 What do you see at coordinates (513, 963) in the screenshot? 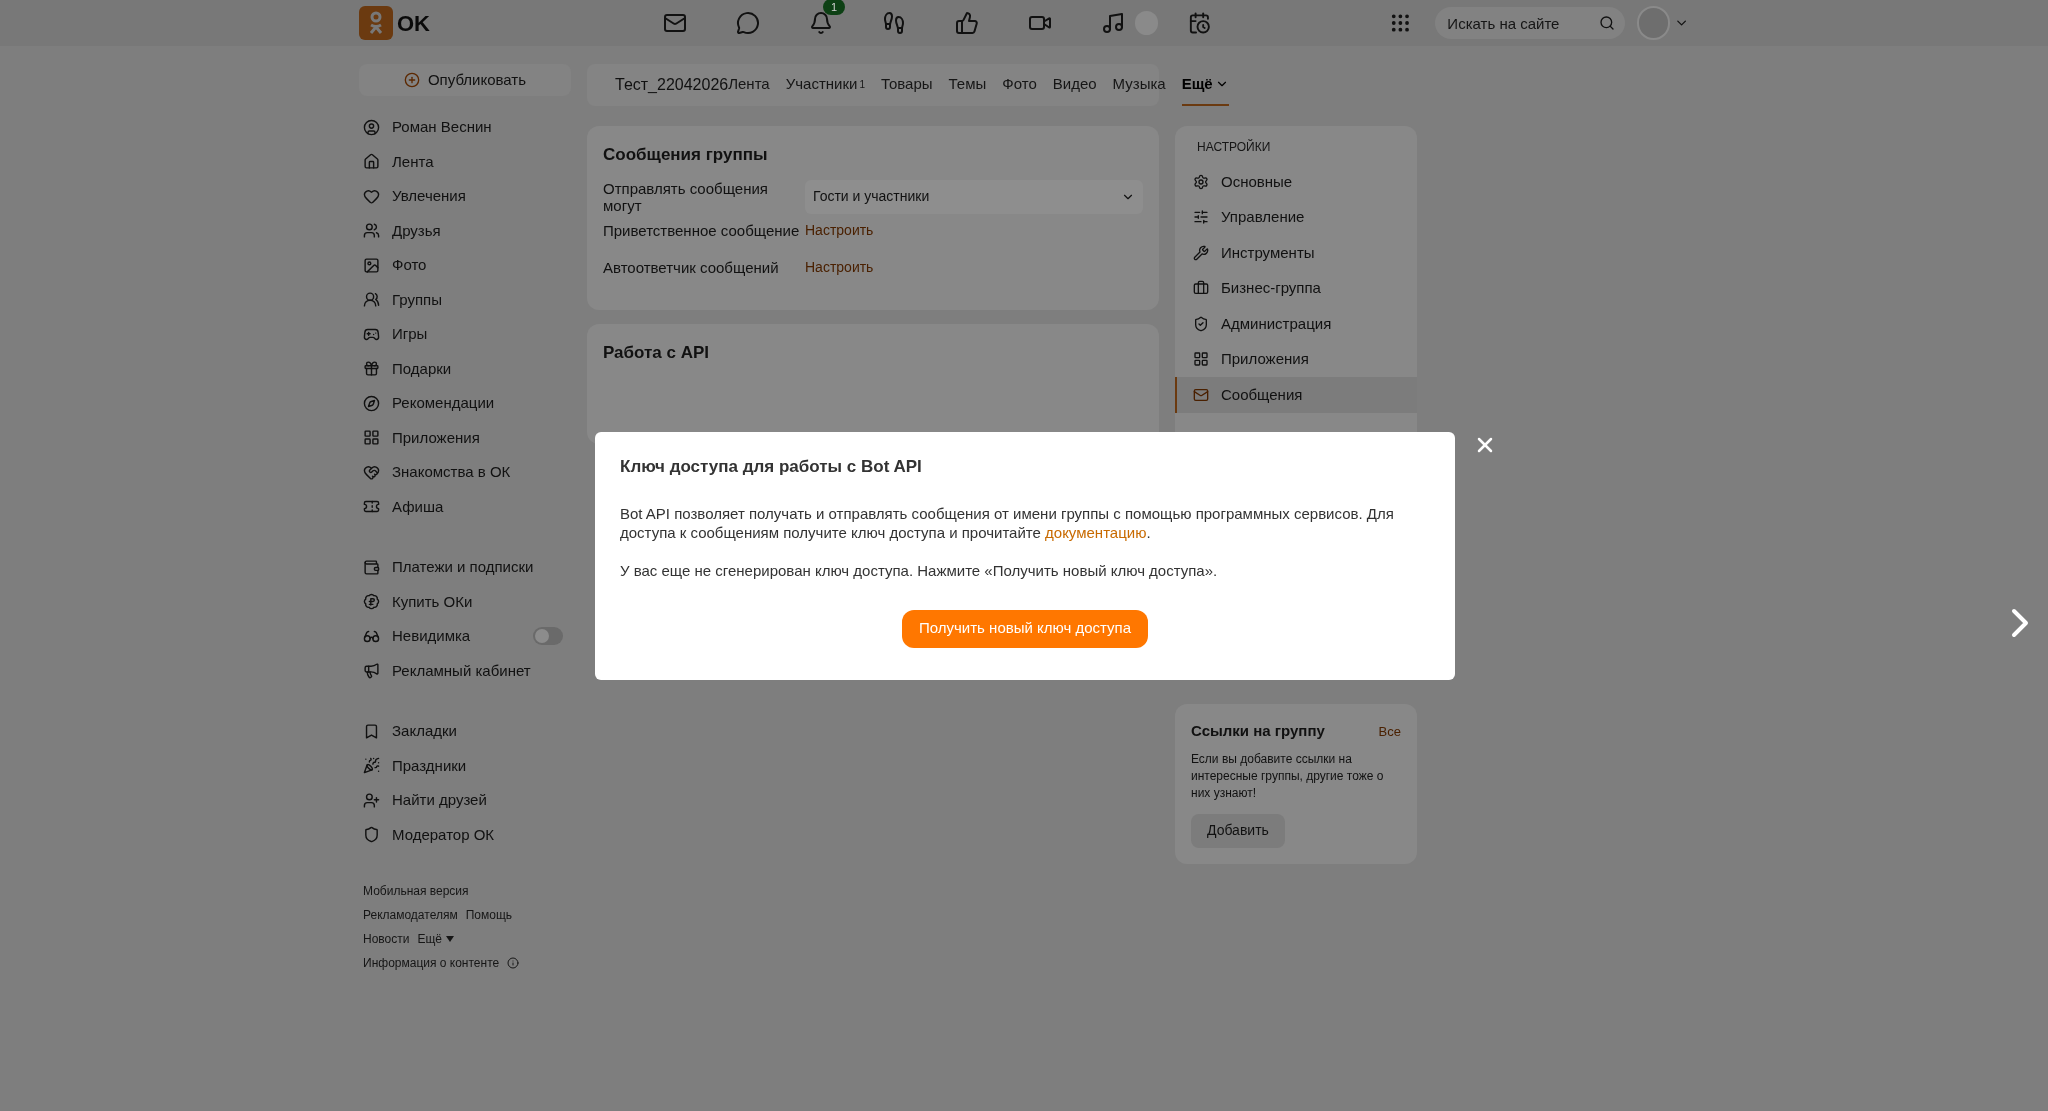
I see `info-icon` at bounding box center [513, 963].